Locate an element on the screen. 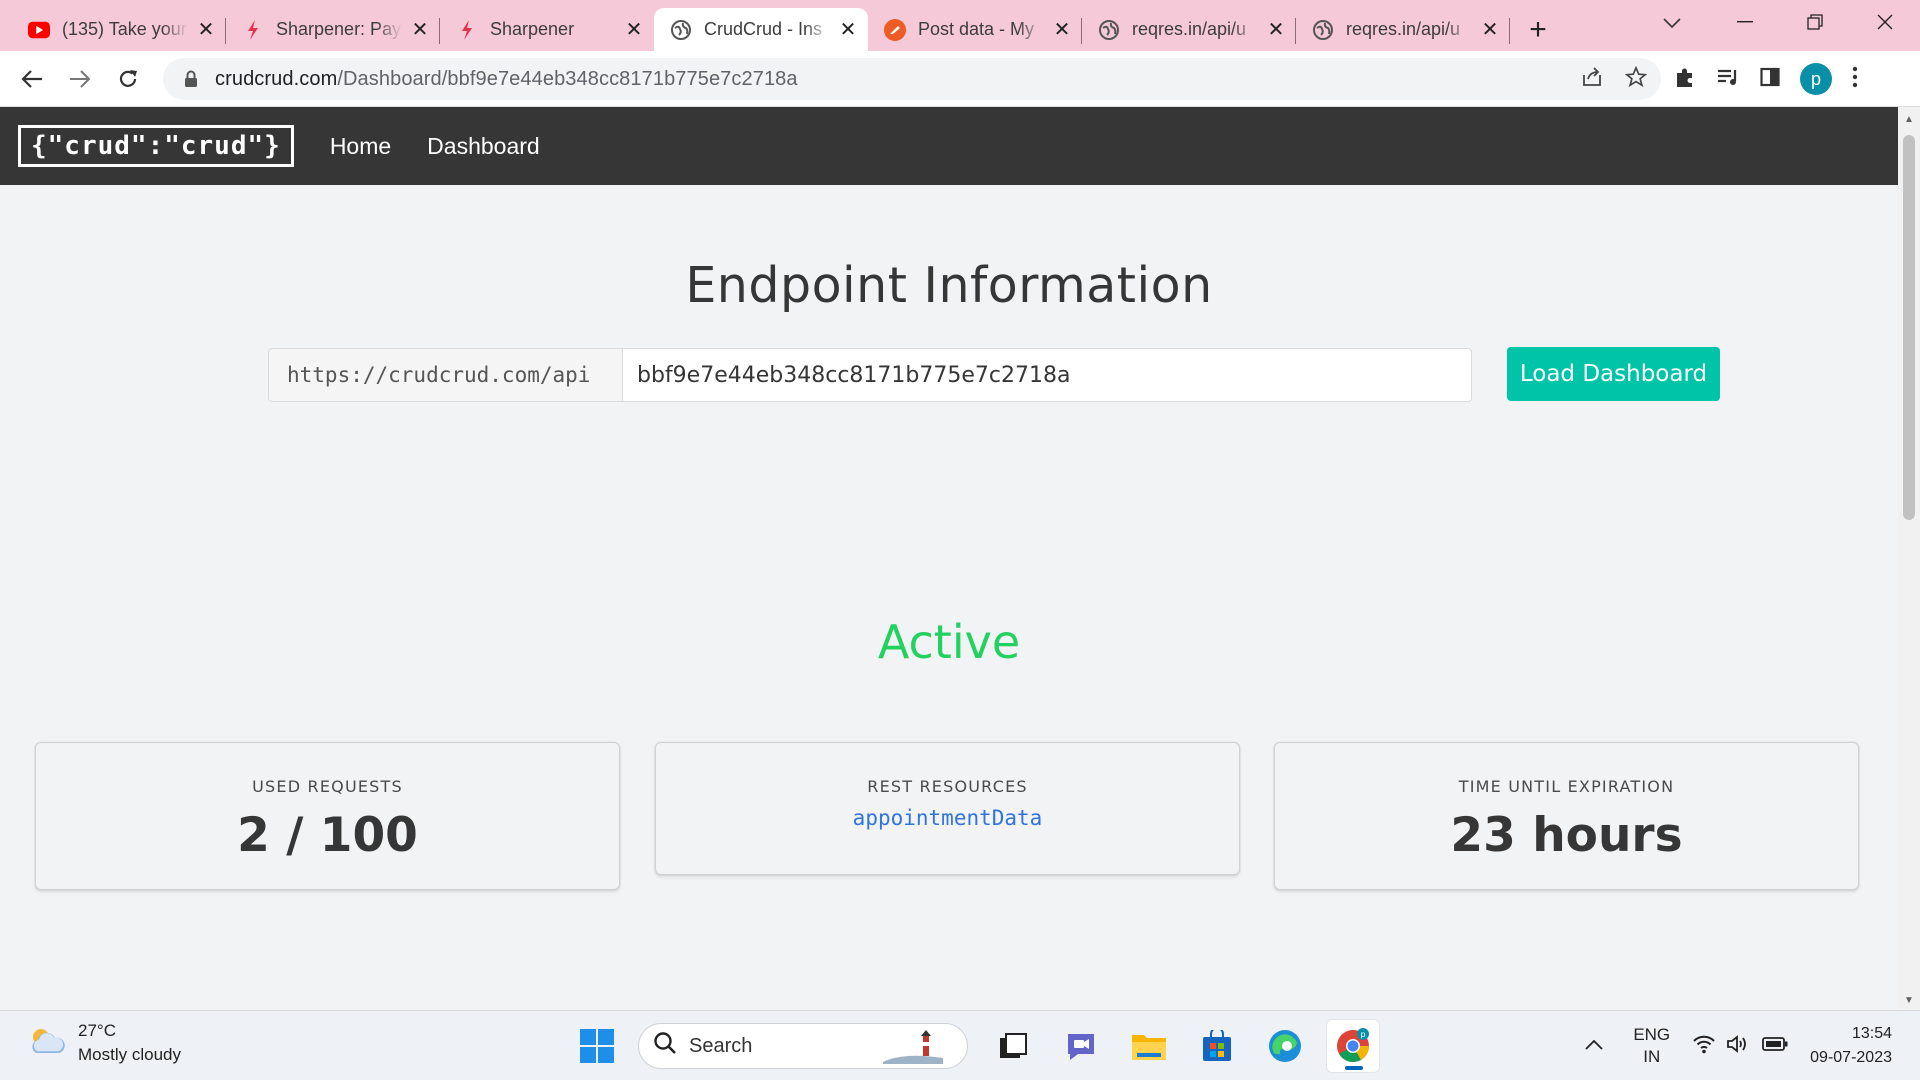  clock-date: 09-07-2023 is located at coordinates (1851, 1057).